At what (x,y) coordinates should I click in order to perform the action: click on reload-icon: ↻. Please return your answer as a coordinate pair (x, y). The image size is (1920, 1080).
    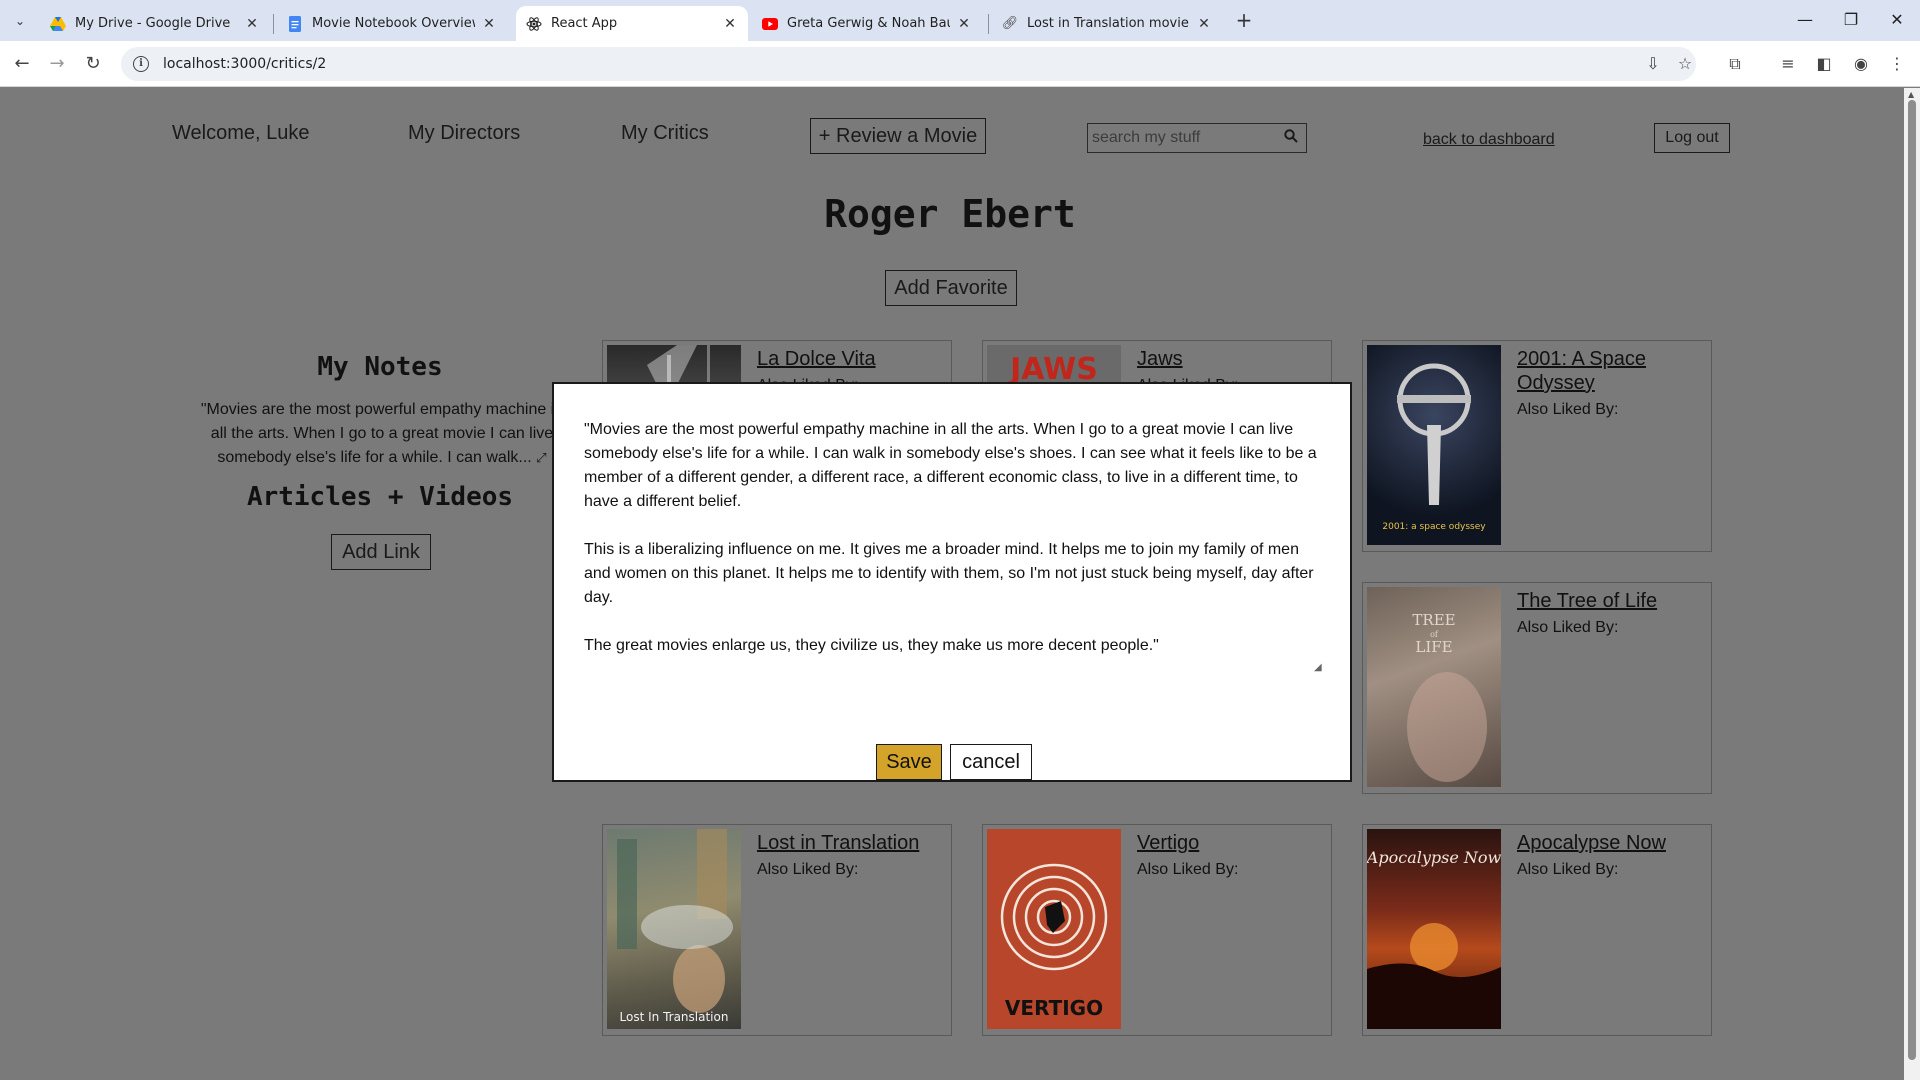
    Looking at the image, I should click on (93, 64).